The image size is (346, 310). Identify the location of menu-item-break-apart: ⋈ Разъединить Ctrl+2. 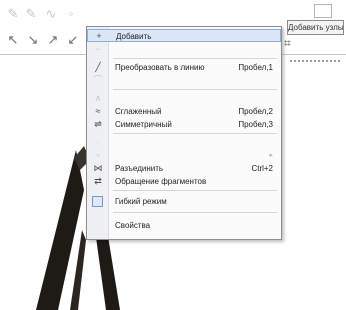
(184, 168).